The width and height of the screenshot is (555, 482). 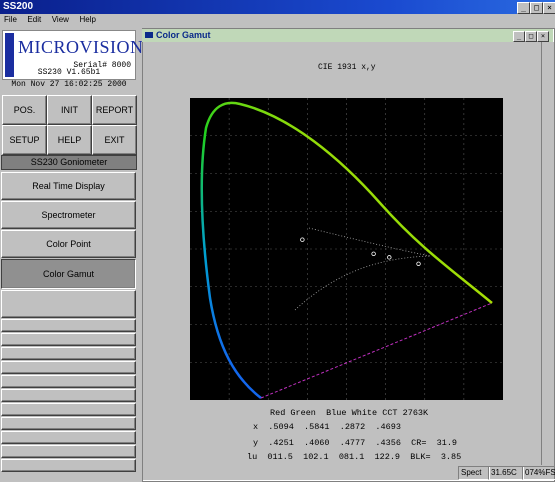 I want to click on app-title-bar: SS200 _ □ ×, so click(x=277, y=7).